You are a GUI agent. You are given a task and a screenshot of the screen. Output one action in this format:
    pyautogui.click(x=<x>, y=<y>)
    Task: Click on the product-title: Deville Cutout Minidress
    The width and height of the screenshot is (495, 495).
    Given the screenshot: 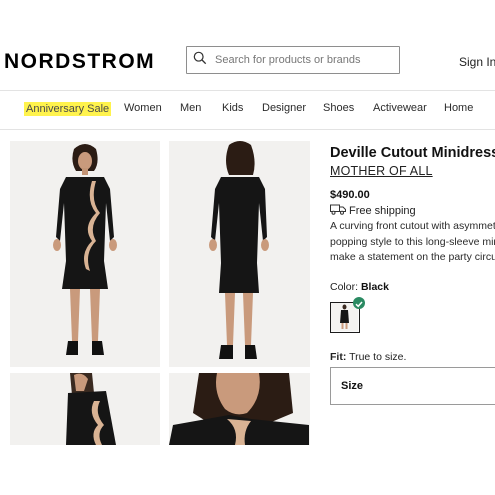 What is the action you would take?
    pyautogui.click(x=412, y=153)
    